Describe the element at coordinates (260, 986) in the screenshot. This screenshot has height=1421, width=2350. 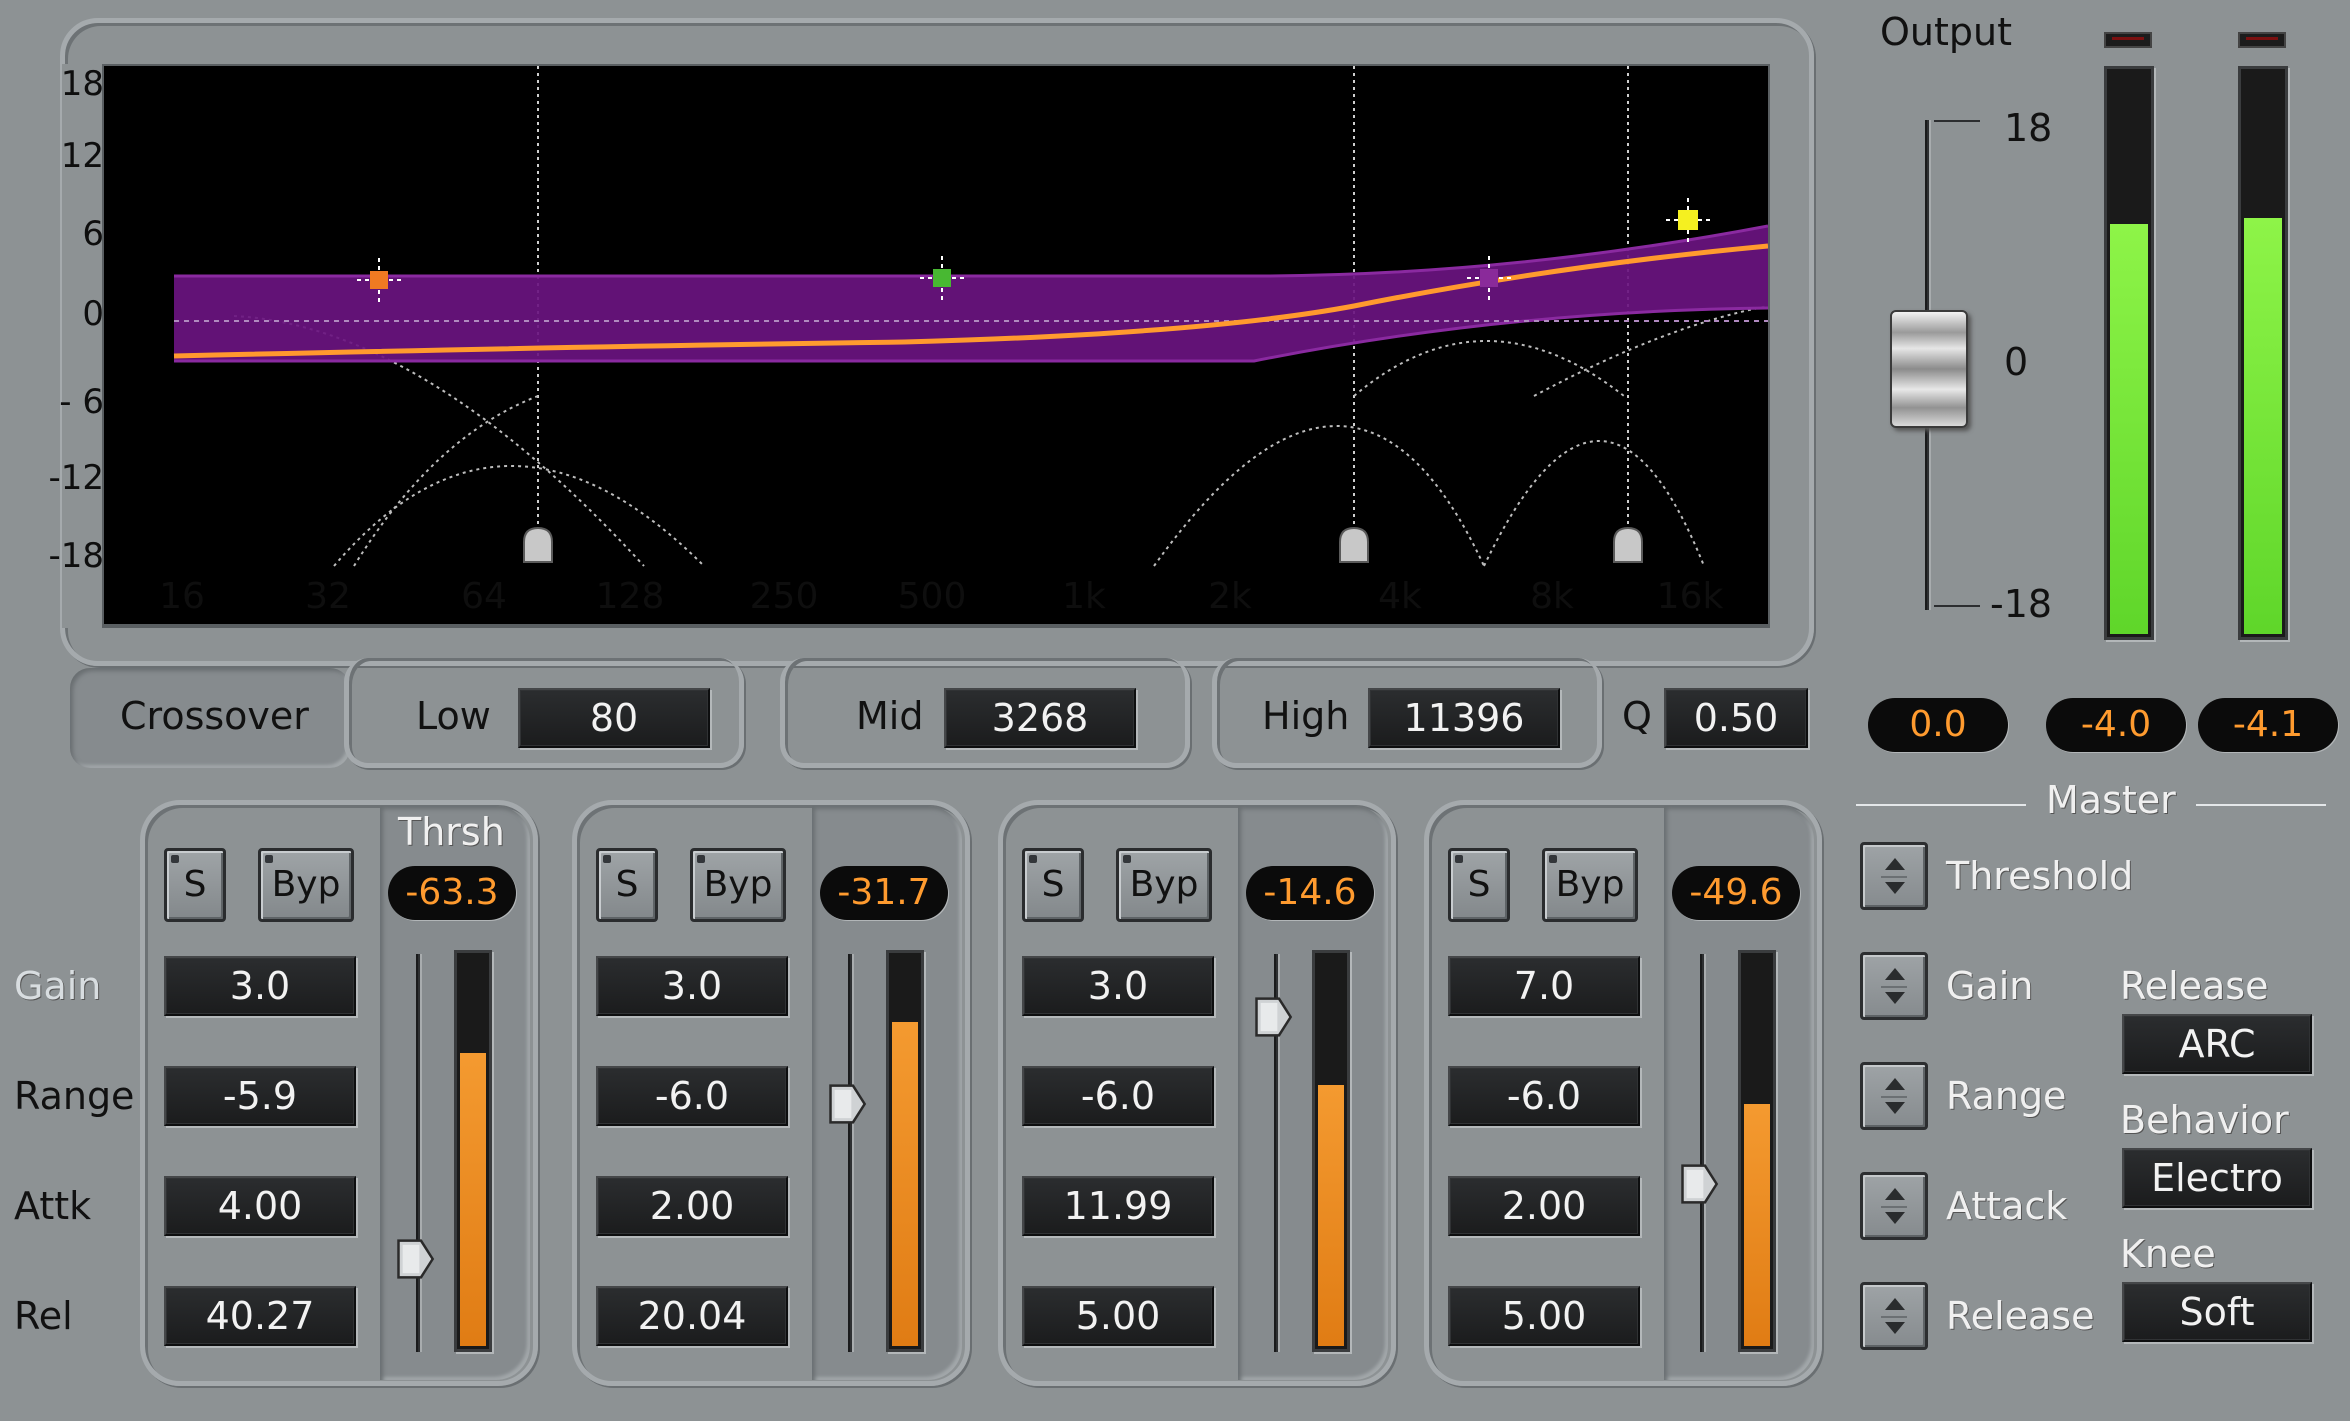
I see `band-1-gain-field: 3.0` at that location.